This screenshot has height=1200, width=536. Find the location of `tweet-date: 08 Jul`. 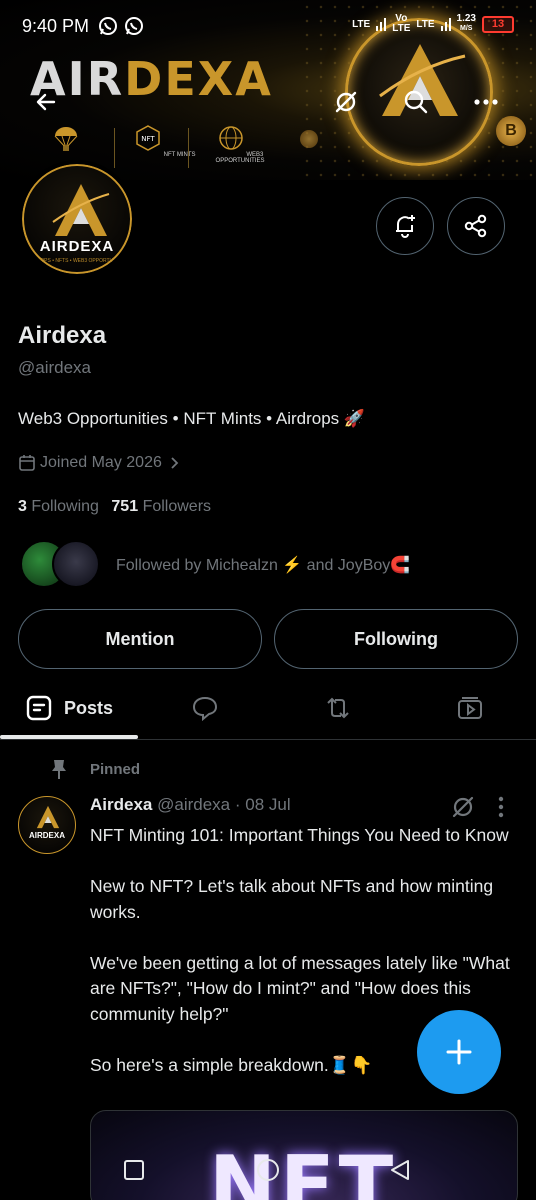

tweet-date: 08 Jul is located at coordinates (267, 804).